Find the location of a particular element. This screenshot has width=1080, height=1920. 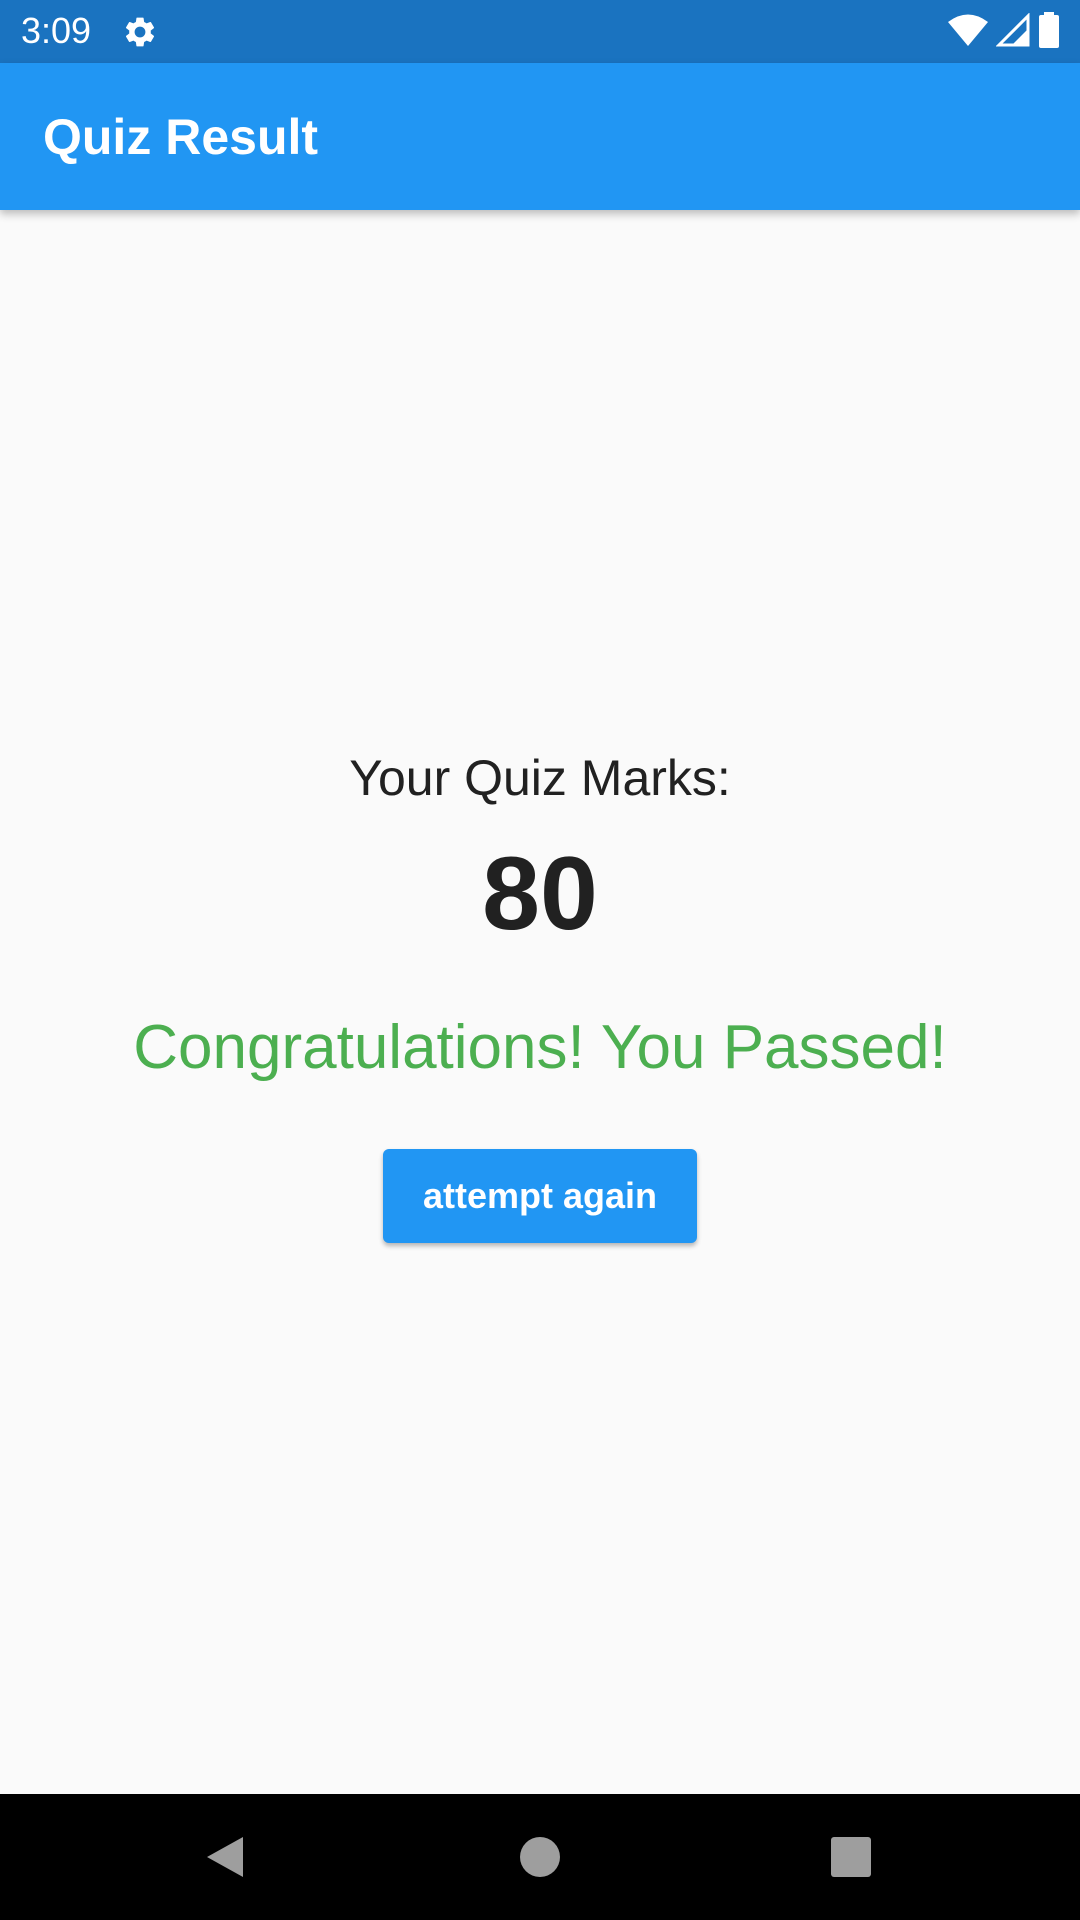

app-bar: Quiz Result is located at coordinates (540, 136).